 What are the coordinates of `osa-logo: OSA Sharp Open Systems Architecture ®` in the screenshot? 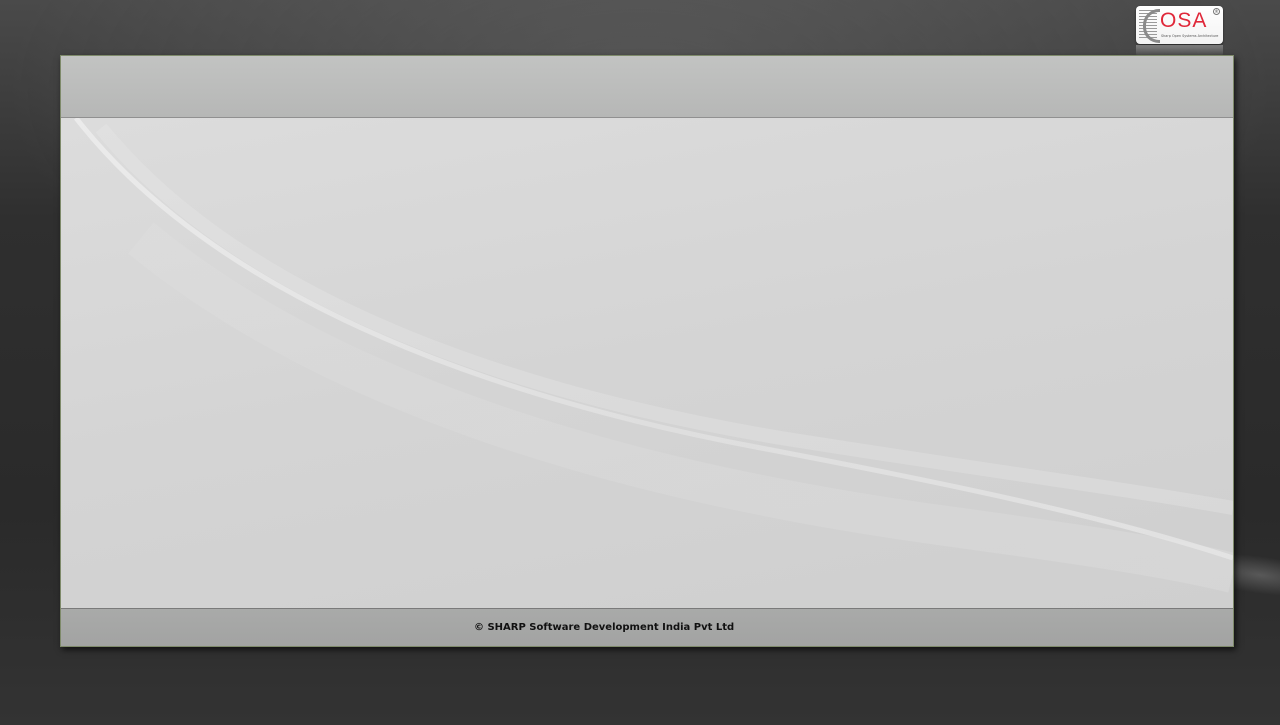 It's located at (1179, 25).